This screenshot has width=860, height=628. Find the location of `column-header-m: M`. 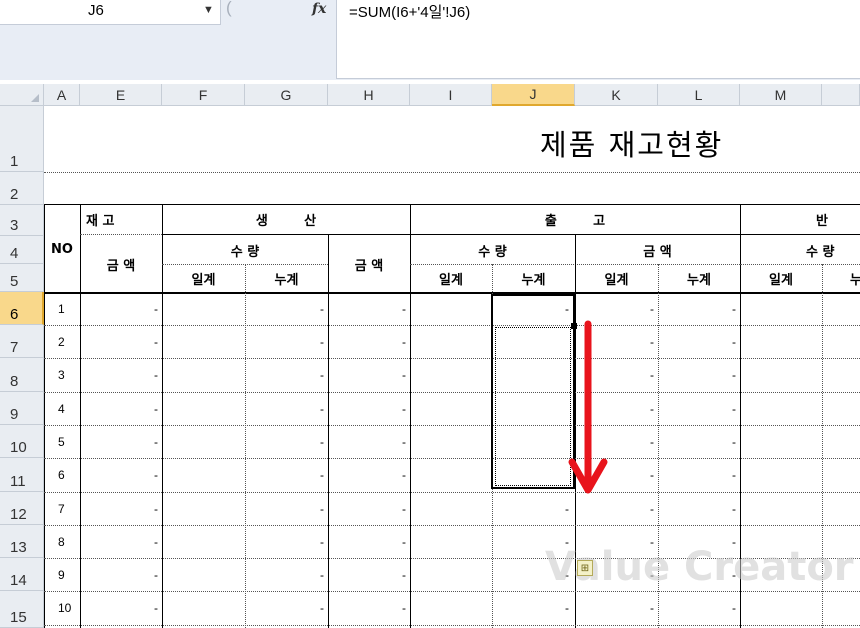

column-header-m: M is located at coordinates (781, 95).